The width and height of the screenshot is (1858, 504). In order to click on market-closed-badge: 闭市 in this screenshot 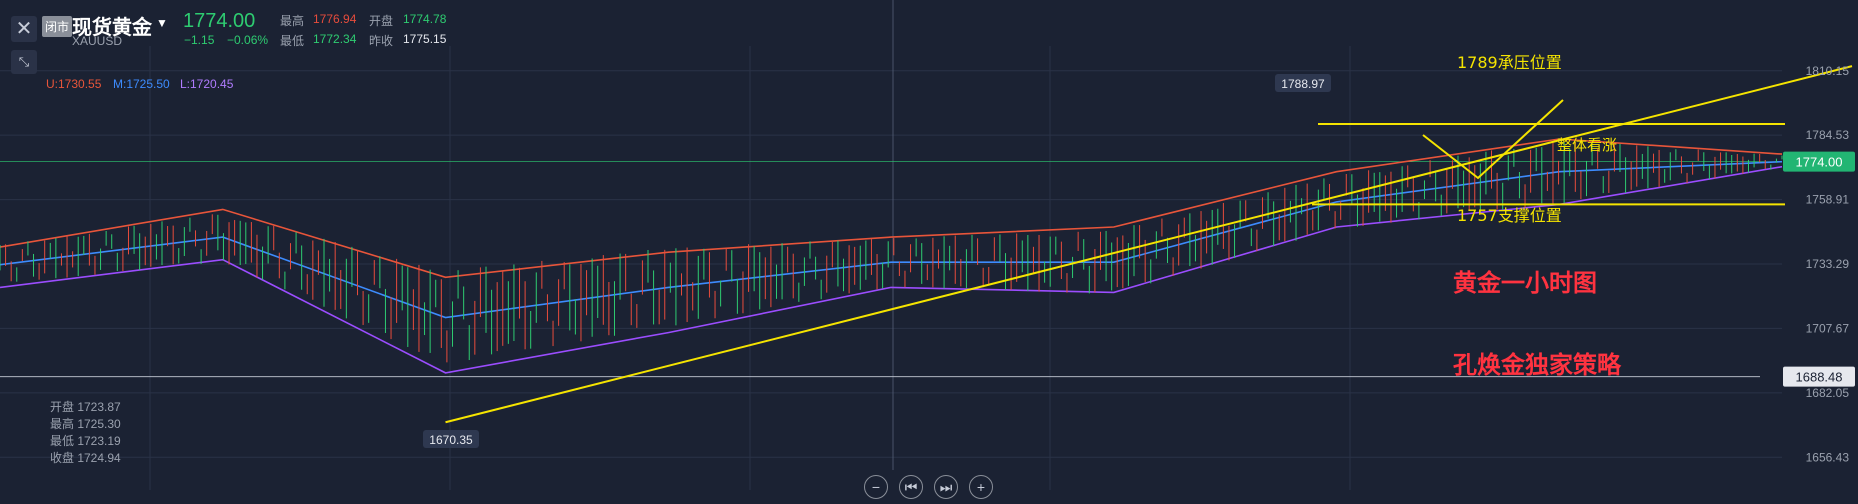, I will do `click(57, 26)`.